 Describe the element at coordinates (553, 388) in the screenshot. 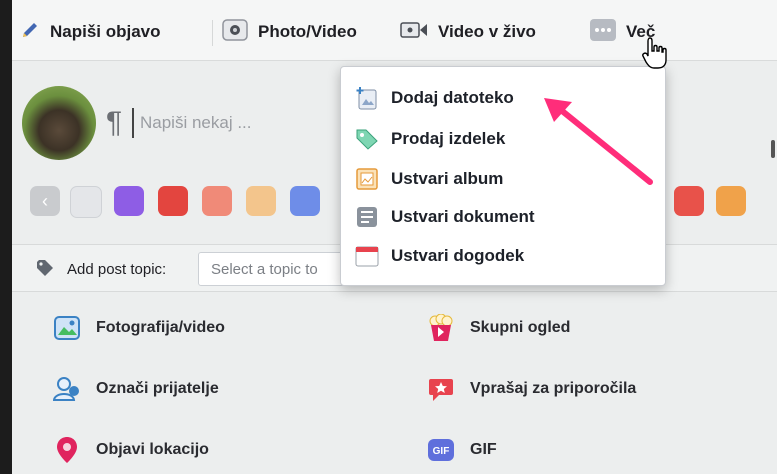

I see `action-ask-recommendations-label: Vprašaj za priporočila` at that location.